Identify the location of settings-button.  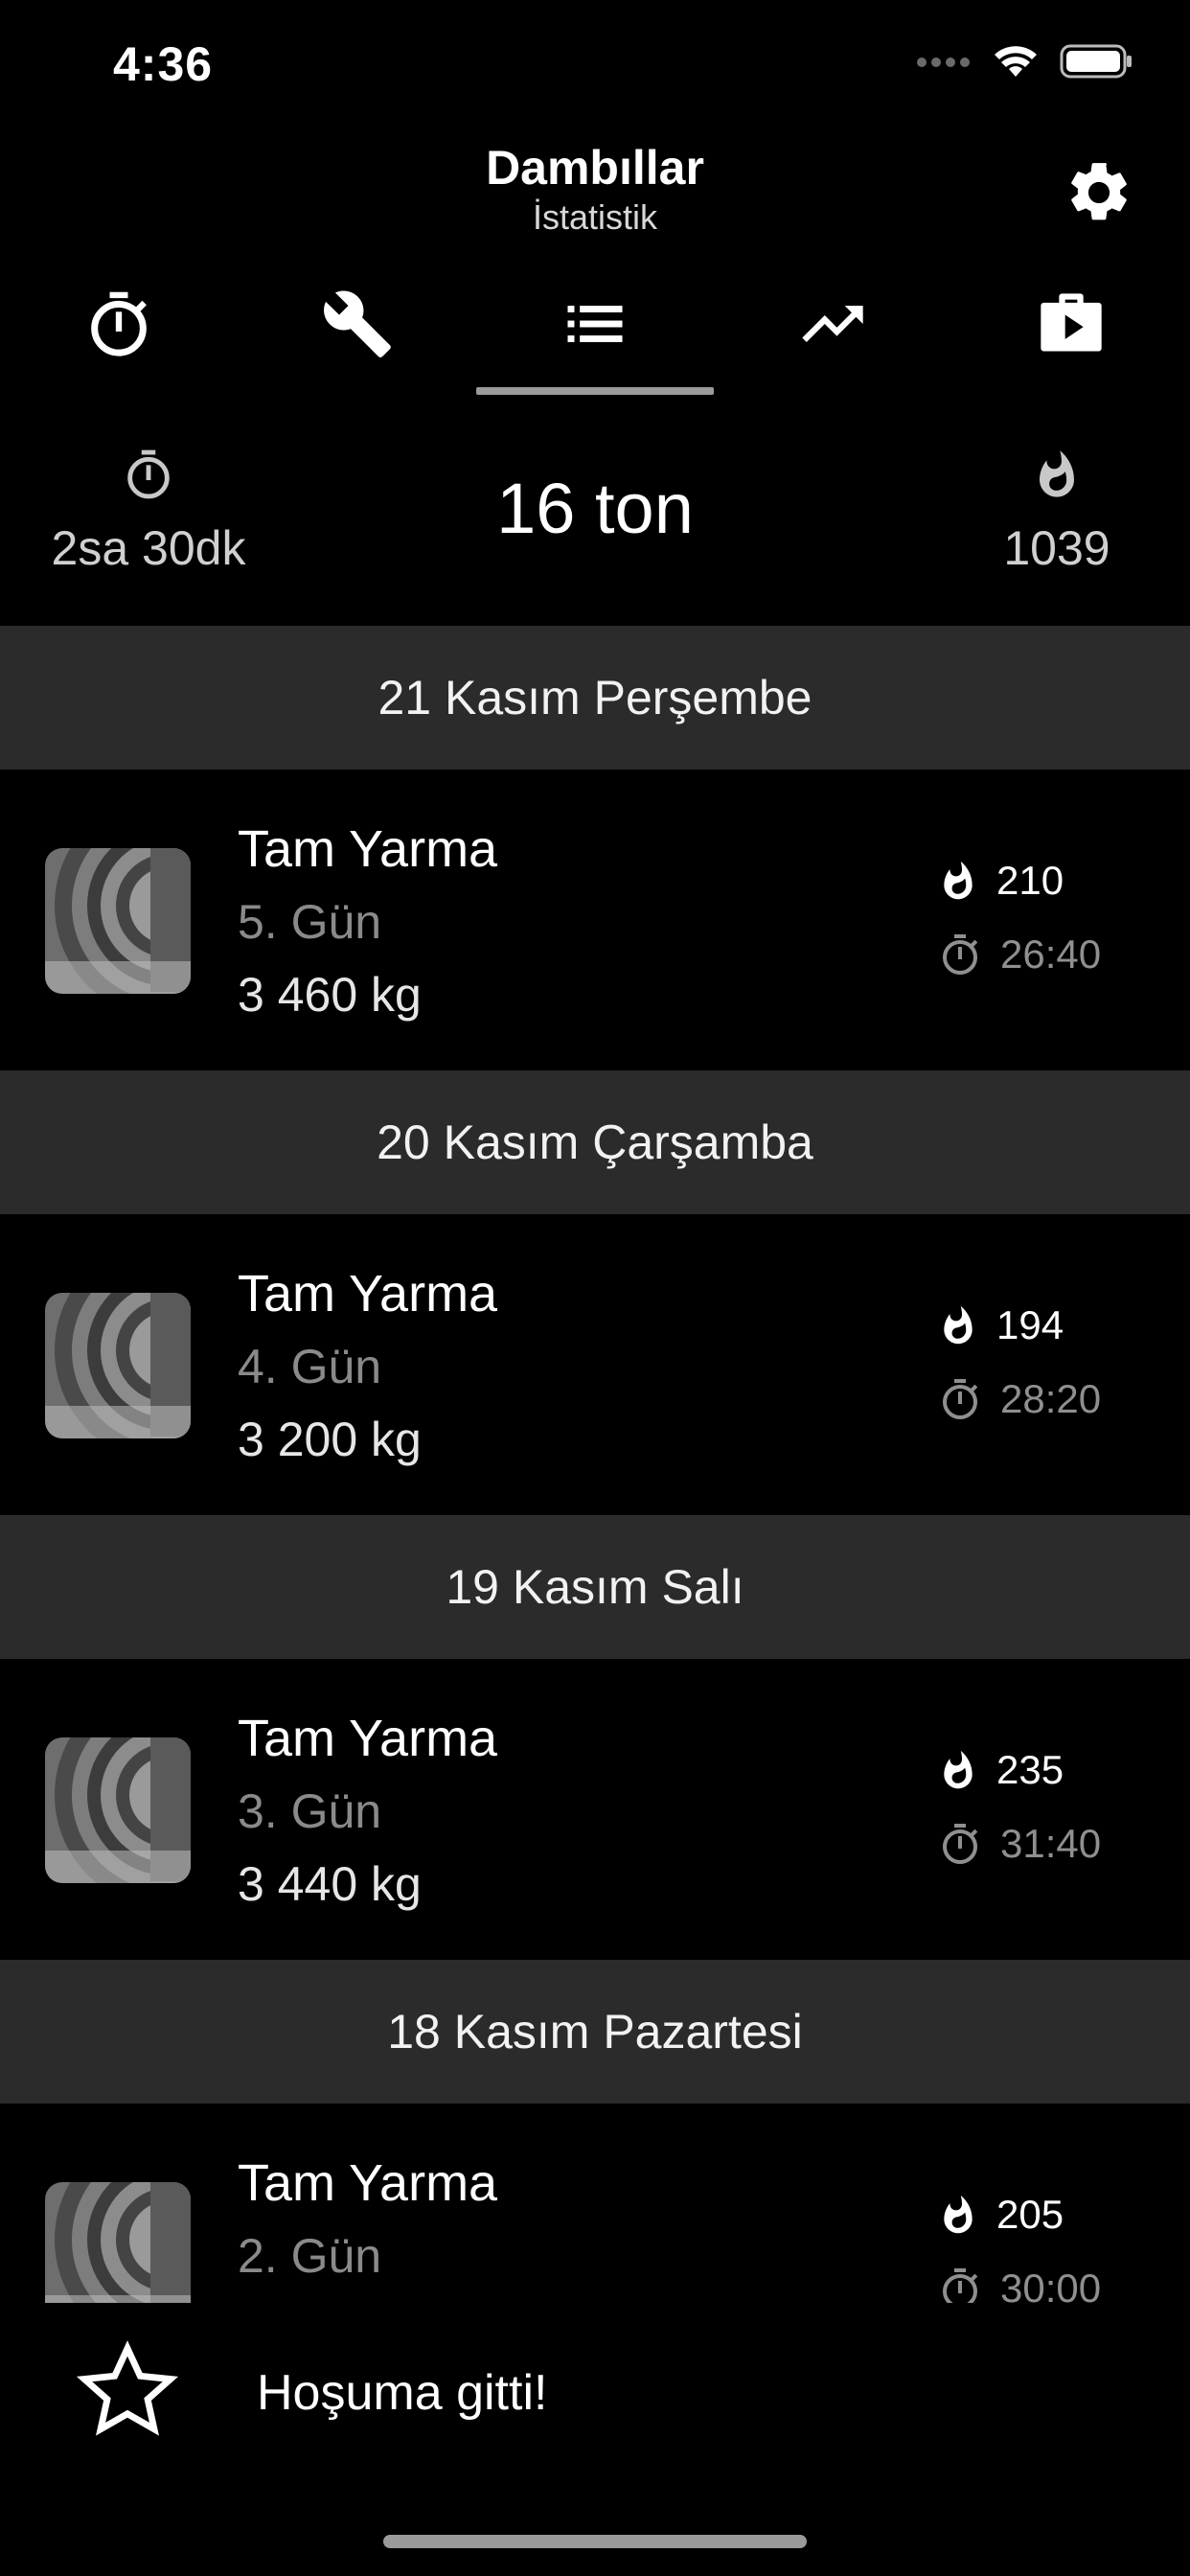
(1099, 193).